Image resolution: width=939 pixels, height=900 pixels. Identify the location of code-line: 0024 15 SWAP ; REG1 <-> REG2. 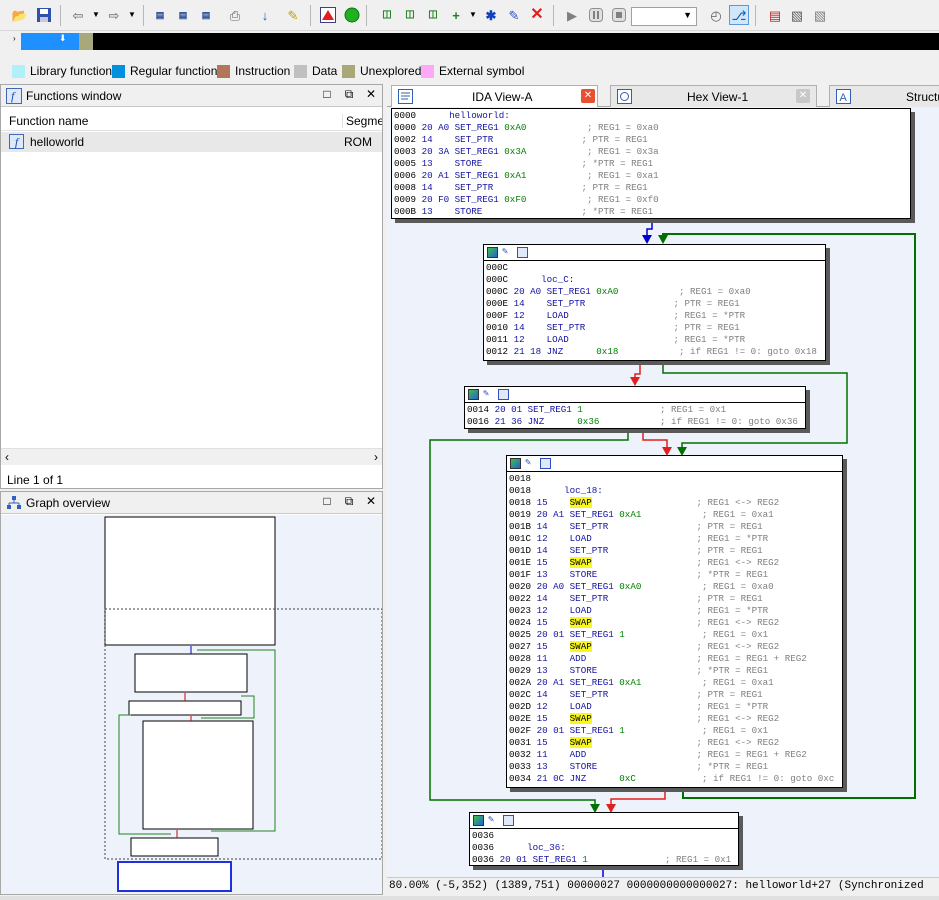
(674, 623).